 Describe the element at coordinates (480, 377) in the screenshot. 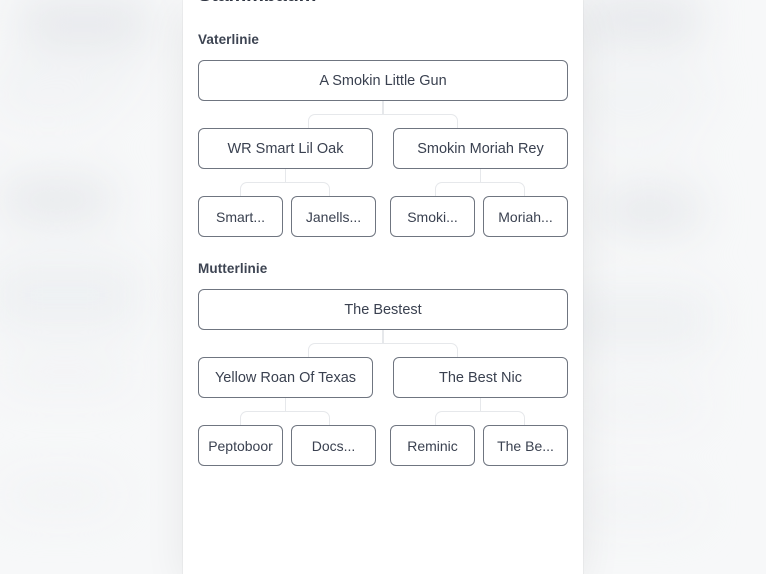

I see `pedigree-node-gen2: The Best Nic` at that location.